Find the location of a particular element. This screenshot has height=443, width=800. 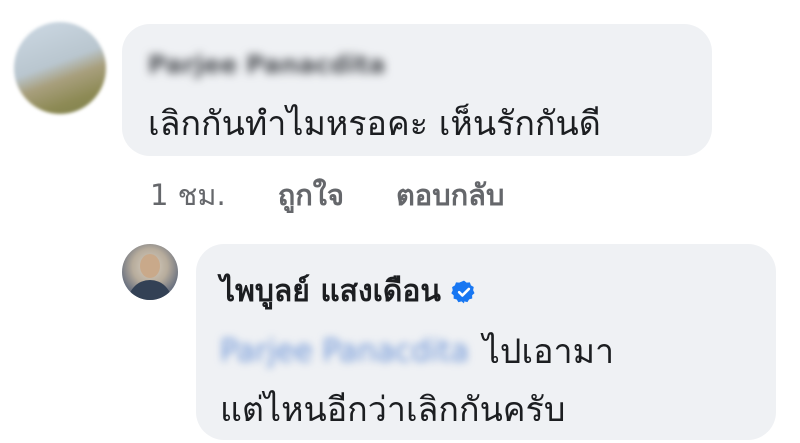

mention-link: Parjee Panacdita is located at coordinates (344, 351).